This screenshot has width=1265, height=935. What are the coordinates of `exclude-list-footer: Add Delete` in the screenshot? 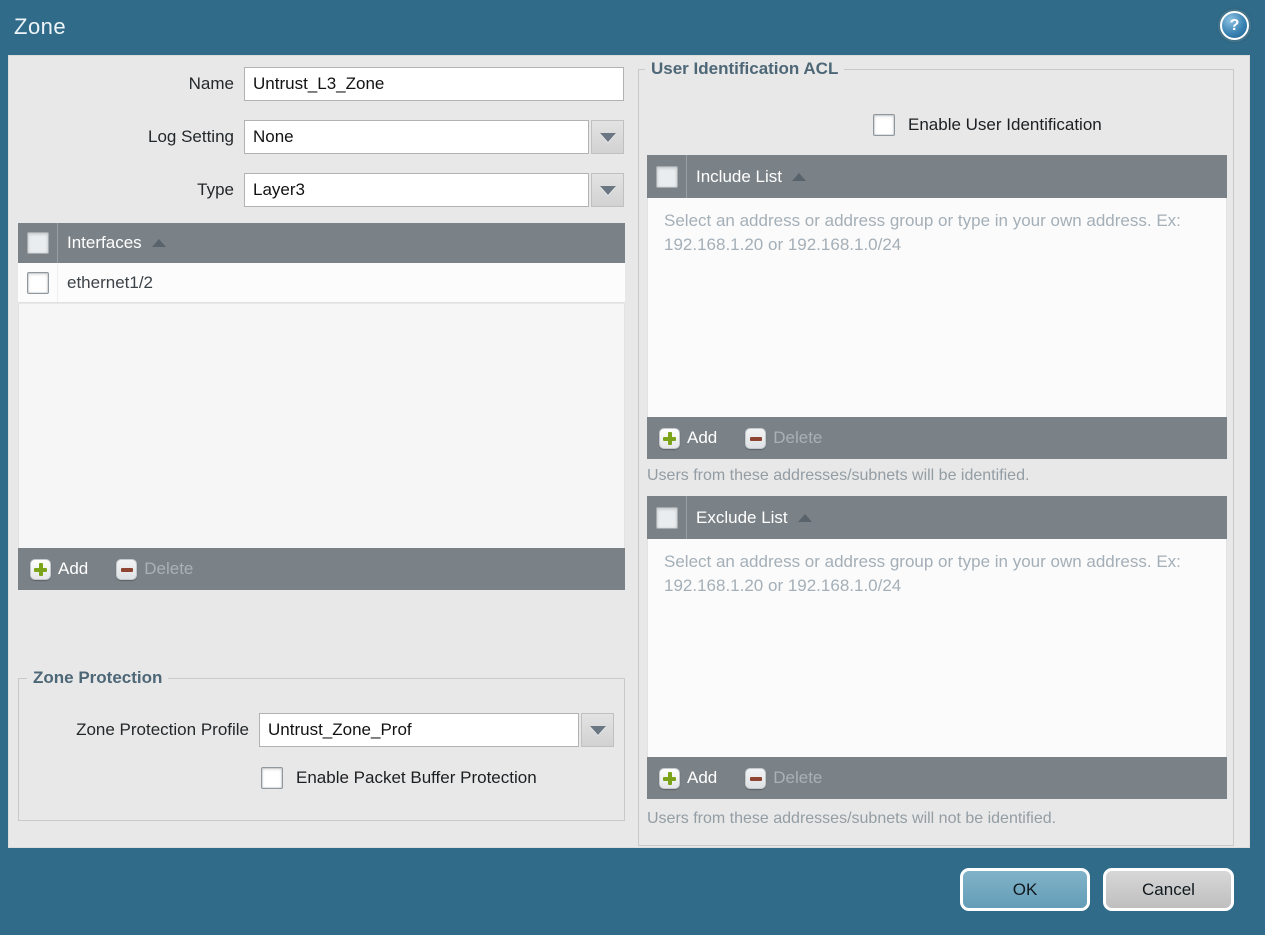 It's located at (937, 778).